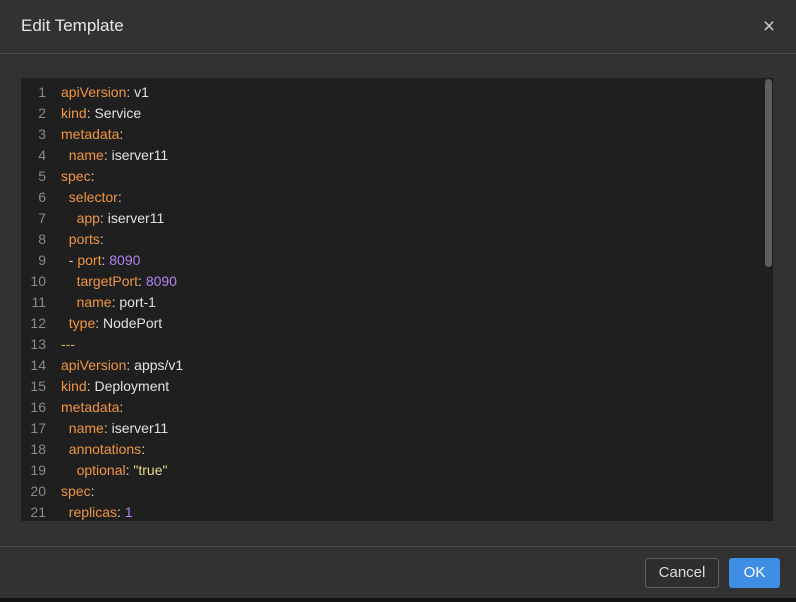 This screenshot has width=796, height=602. Describe the element at coordinates (391, 155) in the screenshot. I see `code-line: 4 name: iserver11` at that location.